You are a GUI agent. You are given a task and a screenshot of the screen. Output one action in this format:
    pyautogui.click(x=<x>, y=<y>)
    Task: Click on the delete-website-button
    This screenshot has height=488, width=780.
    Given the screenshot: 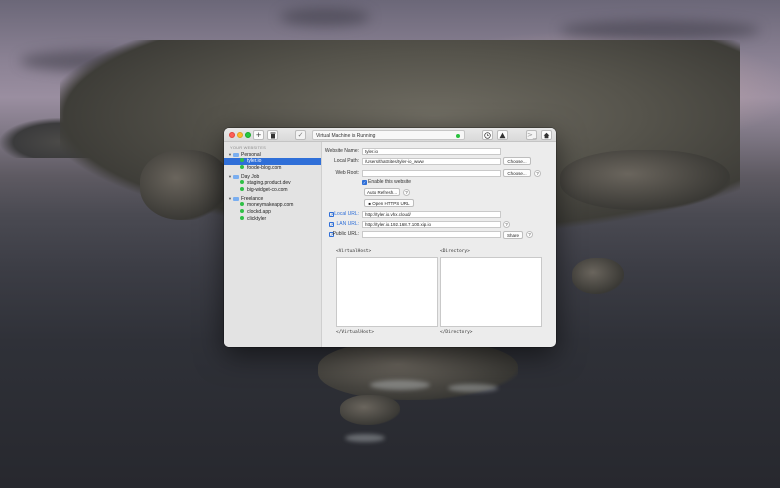 What is the action you would take?
    pyautogui.click(x=272, y=135)
    